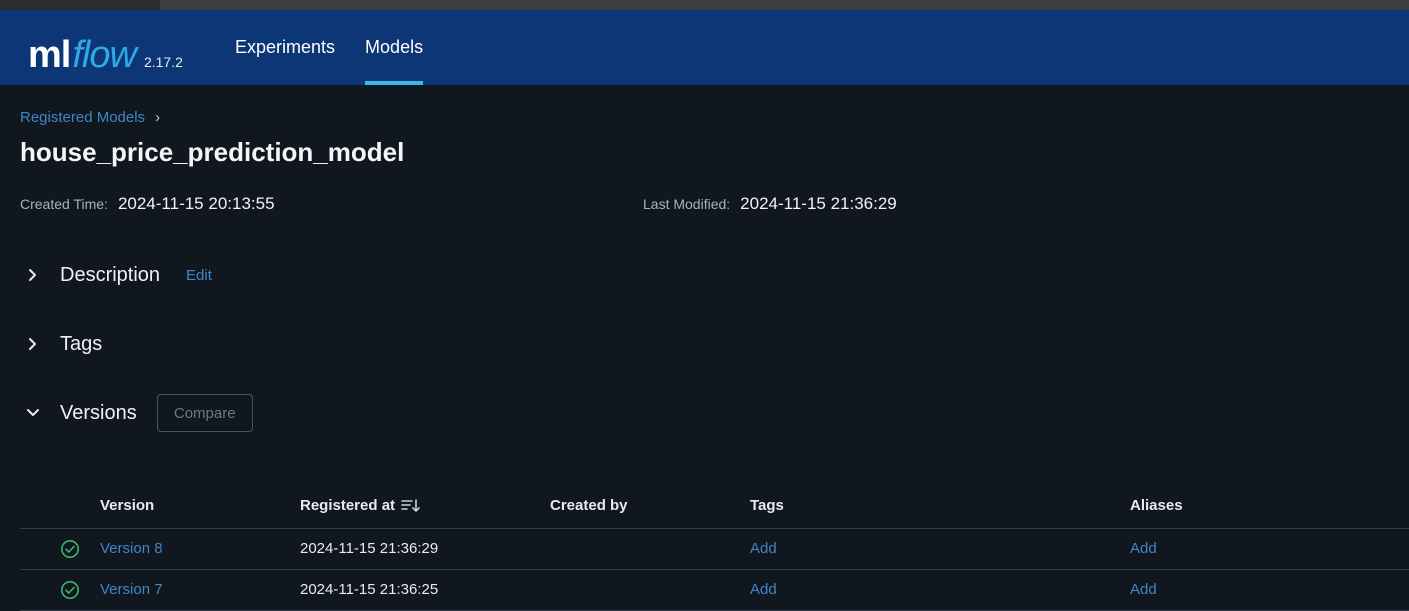 This screenshot has height=611, width=1409. What do you see at coordinates (196, 203) in the screenshot?
I see `created-time-value: 2024-11-15 20:13:55` at bounding box center [196, 203].